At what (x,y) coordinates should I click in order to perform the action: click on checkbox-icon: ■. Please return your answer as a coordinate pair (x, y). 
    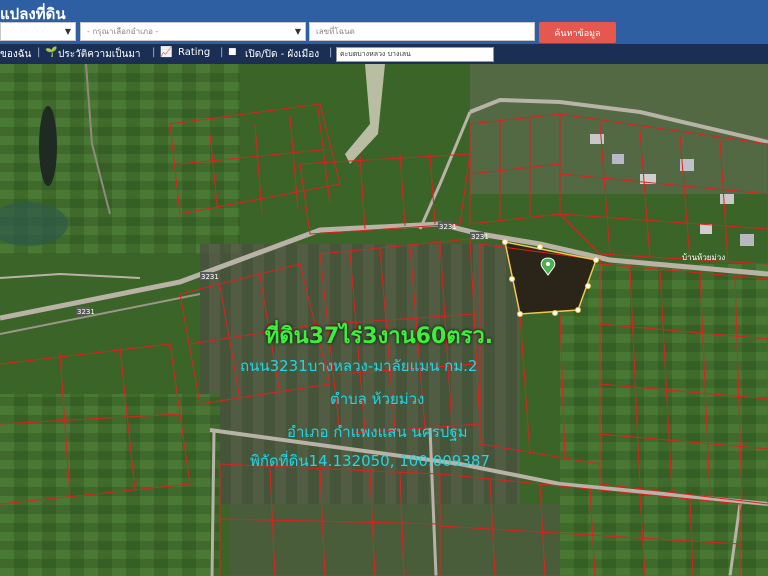
    Looking at the image, I should click on (232, 52).